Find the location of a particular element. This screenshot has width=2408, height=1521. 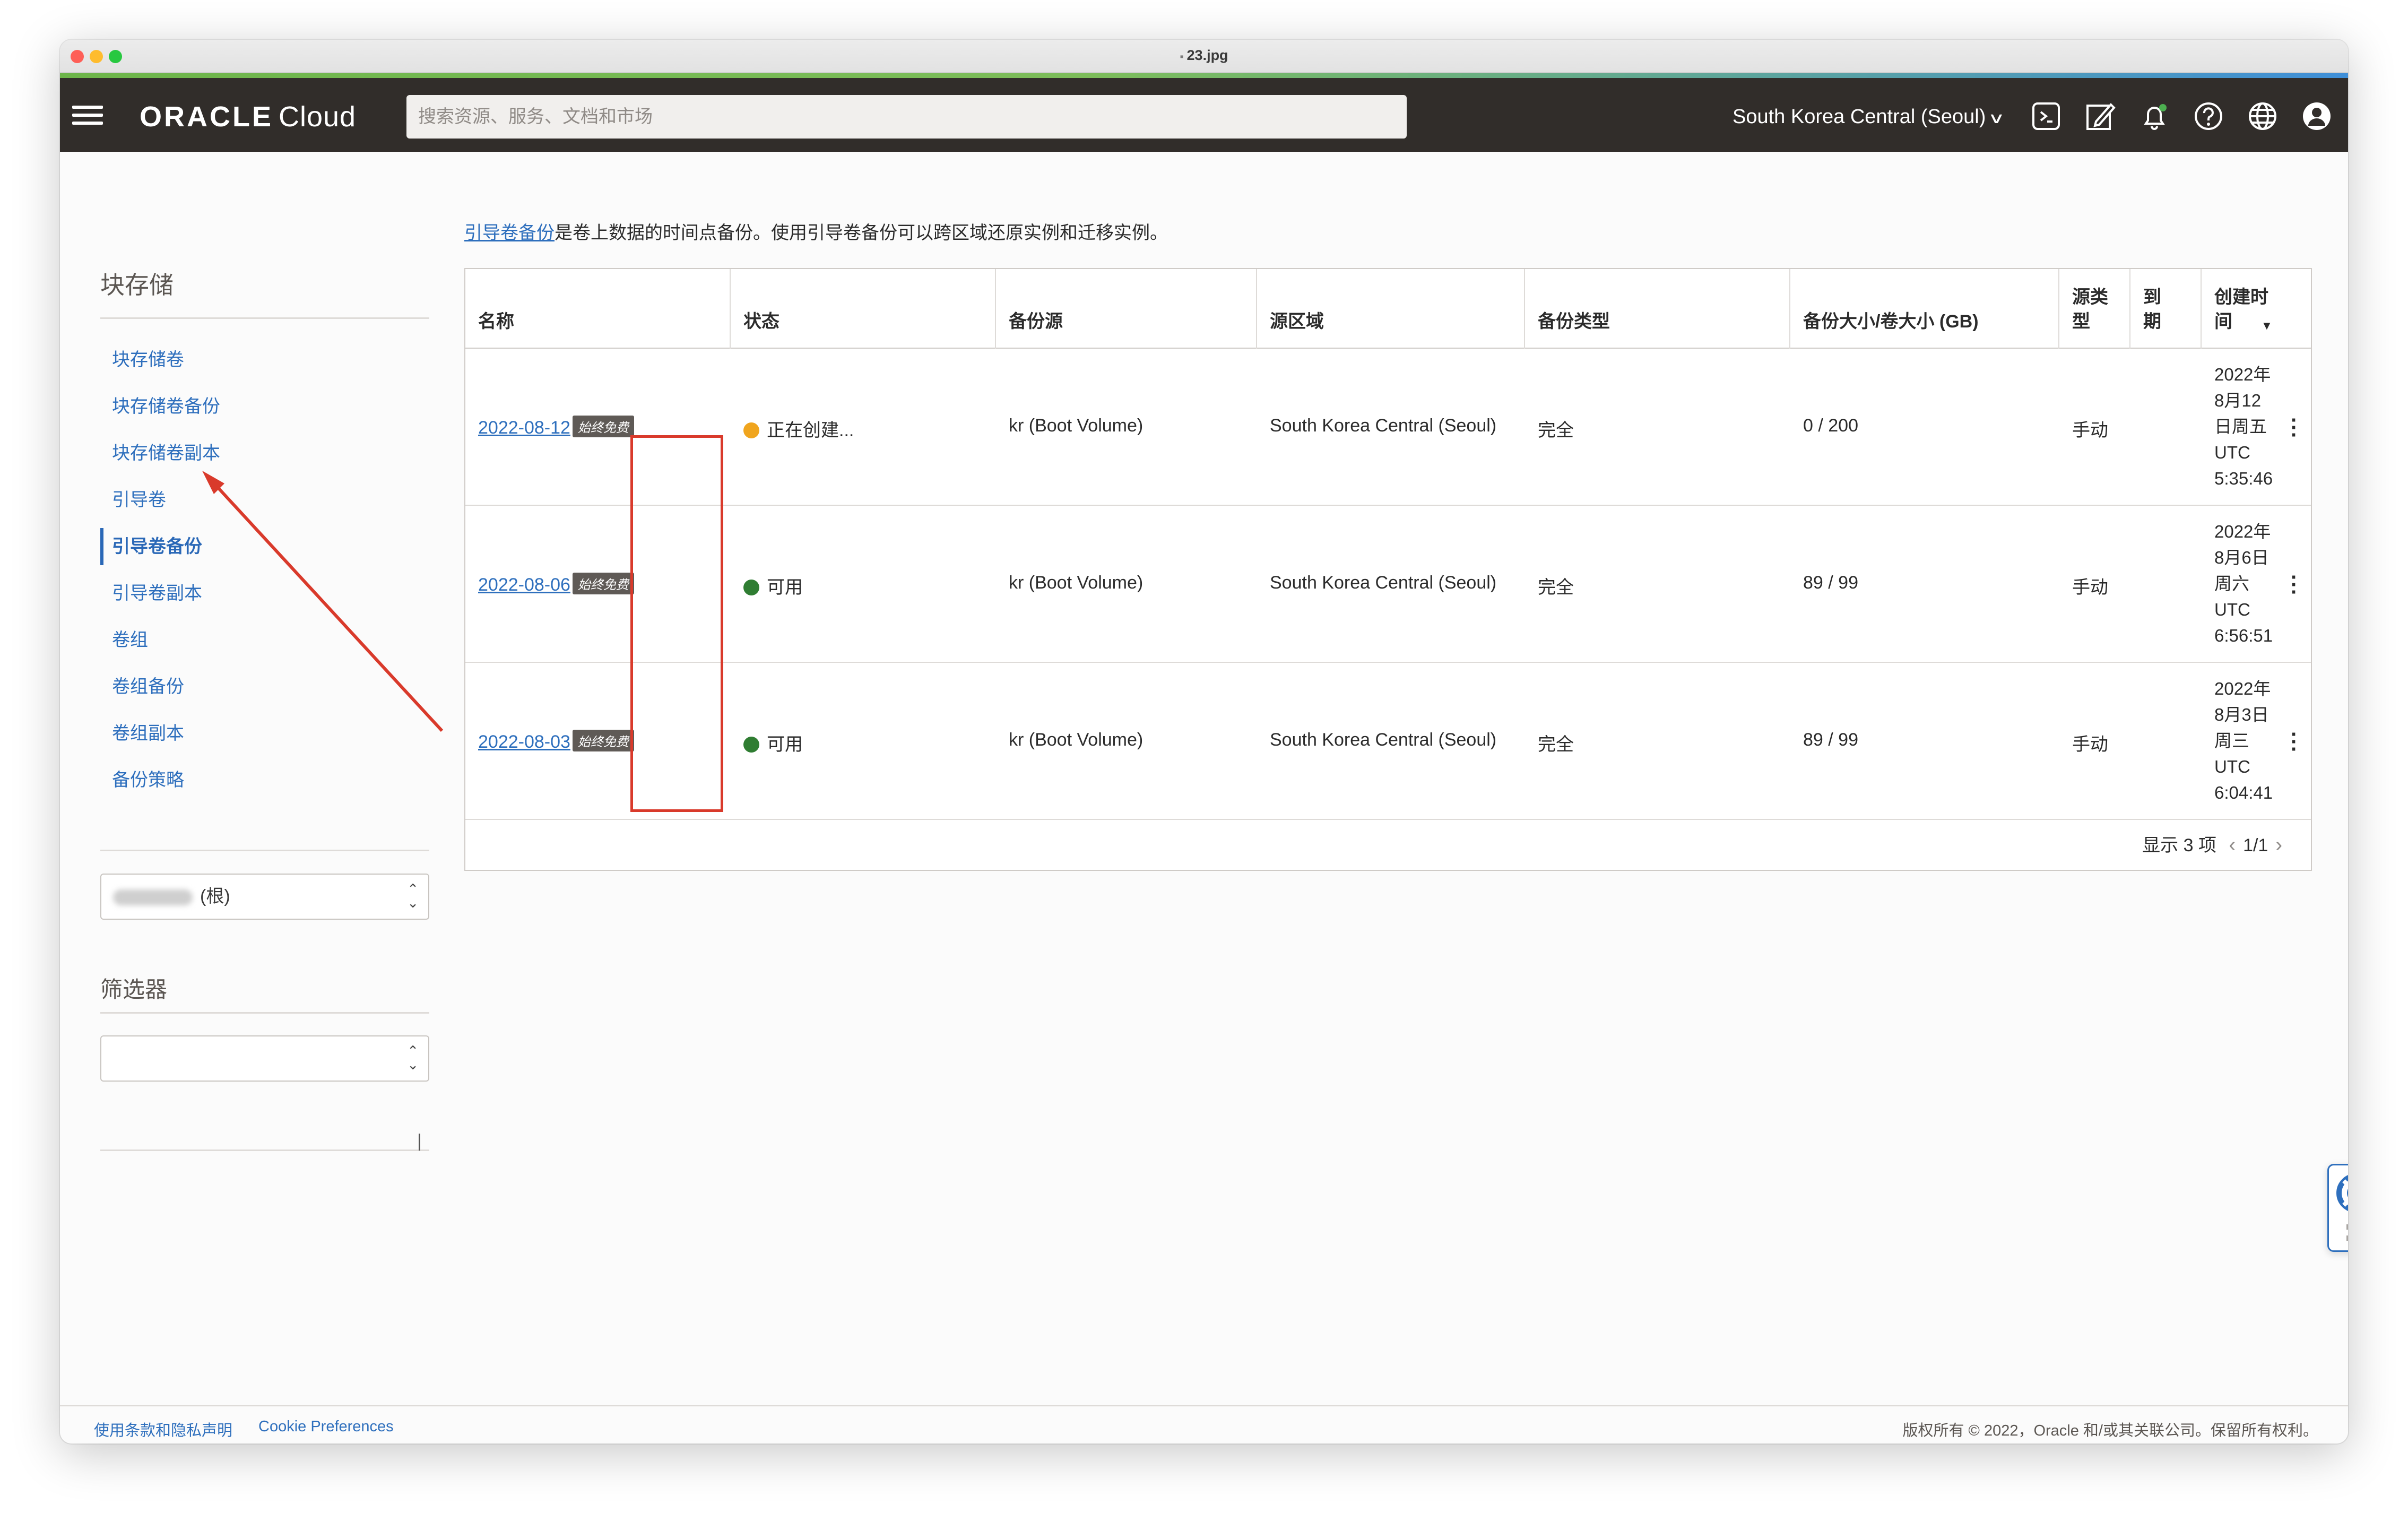

created-line: 2022年 is located at coordinates (2242, 374).